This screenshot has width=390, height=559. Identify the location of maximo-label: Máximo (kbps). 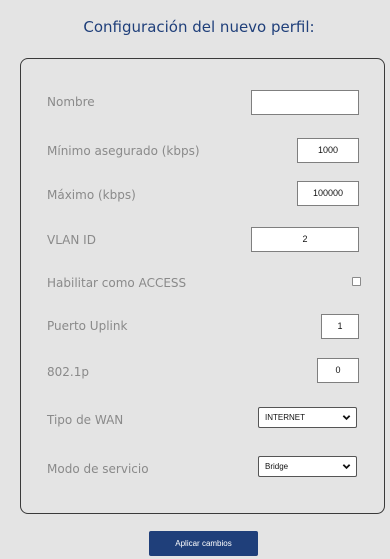
(91, 195).